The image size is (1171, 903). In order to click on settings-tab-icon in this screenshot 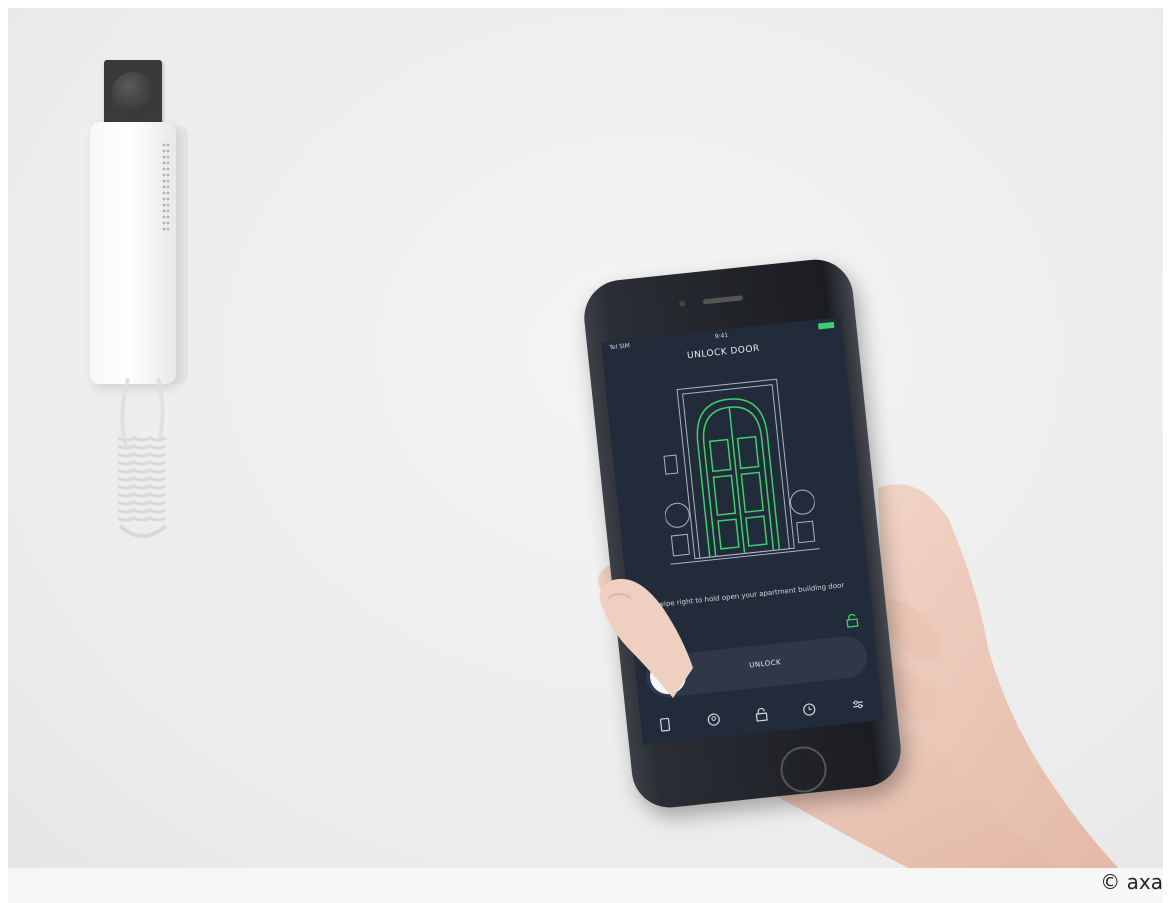, I will do `click(857, 704)`.